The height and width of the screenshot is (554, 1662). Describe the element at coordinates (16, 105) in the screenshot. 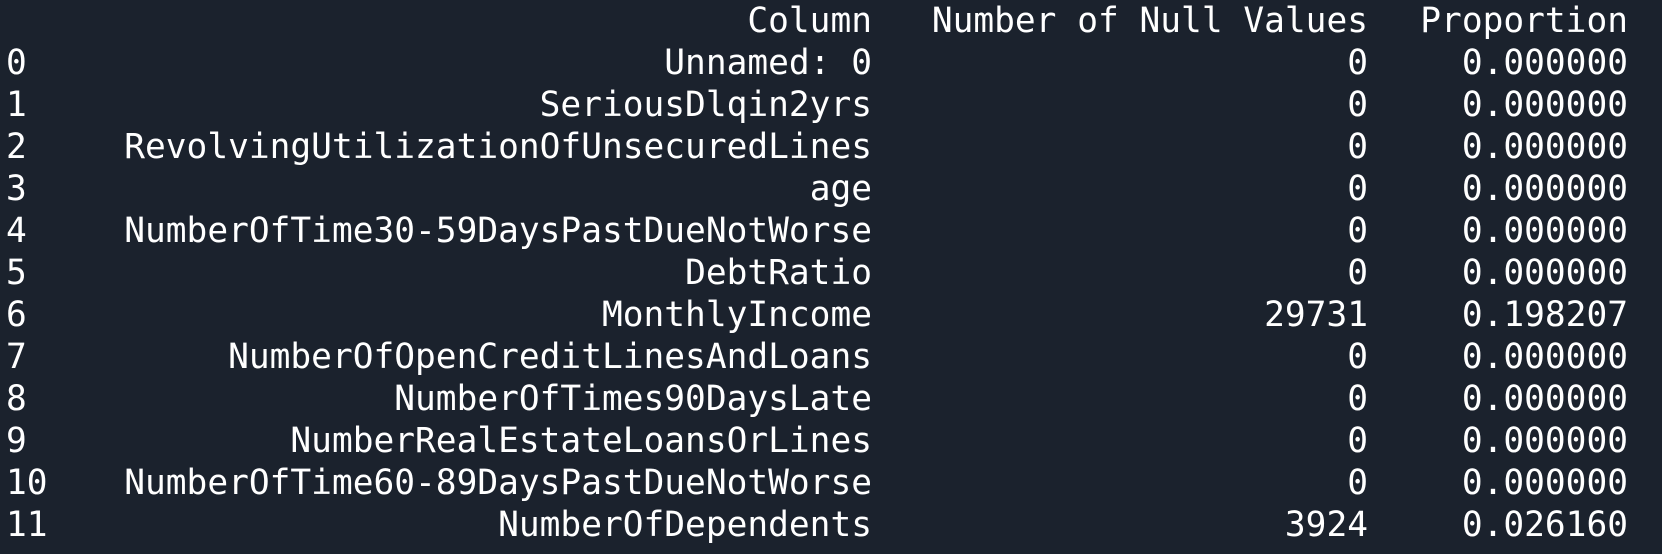

I see `row-index: 1` at that location.